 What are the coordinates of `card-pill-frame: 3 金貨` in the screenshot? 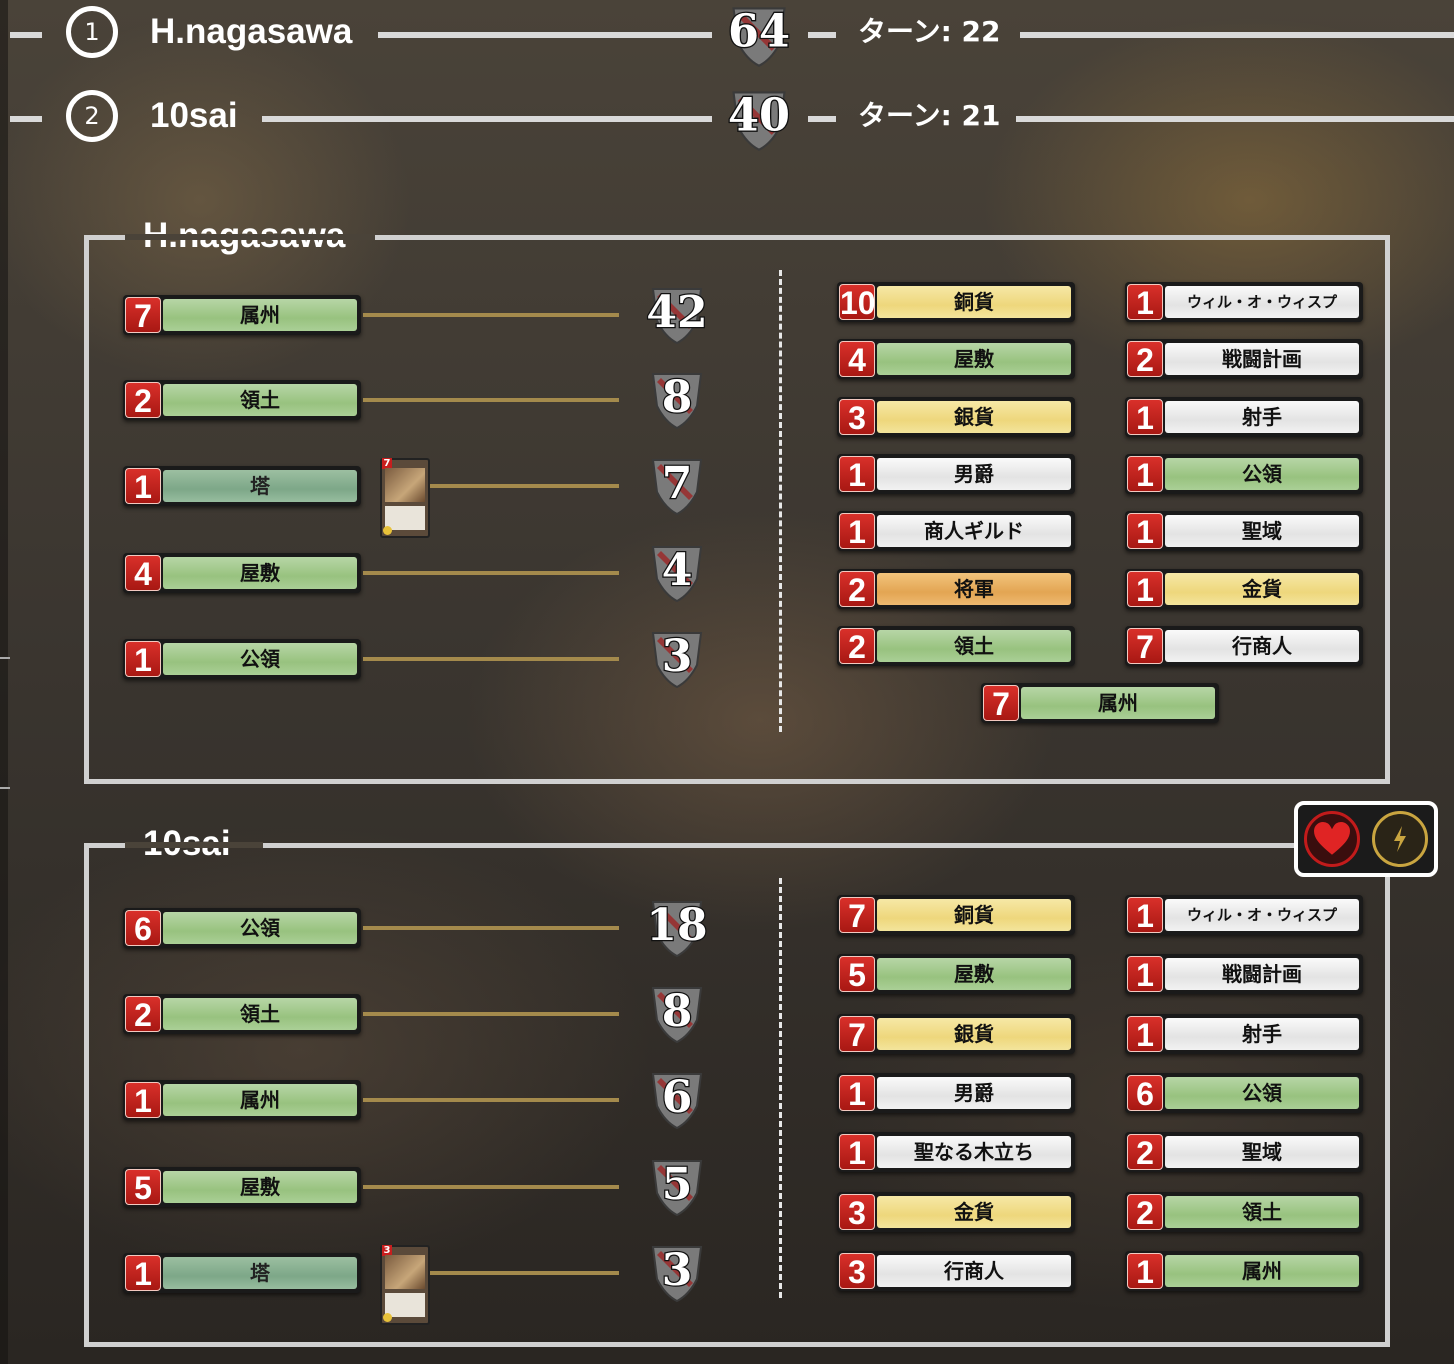 It's located at (956, 1211).